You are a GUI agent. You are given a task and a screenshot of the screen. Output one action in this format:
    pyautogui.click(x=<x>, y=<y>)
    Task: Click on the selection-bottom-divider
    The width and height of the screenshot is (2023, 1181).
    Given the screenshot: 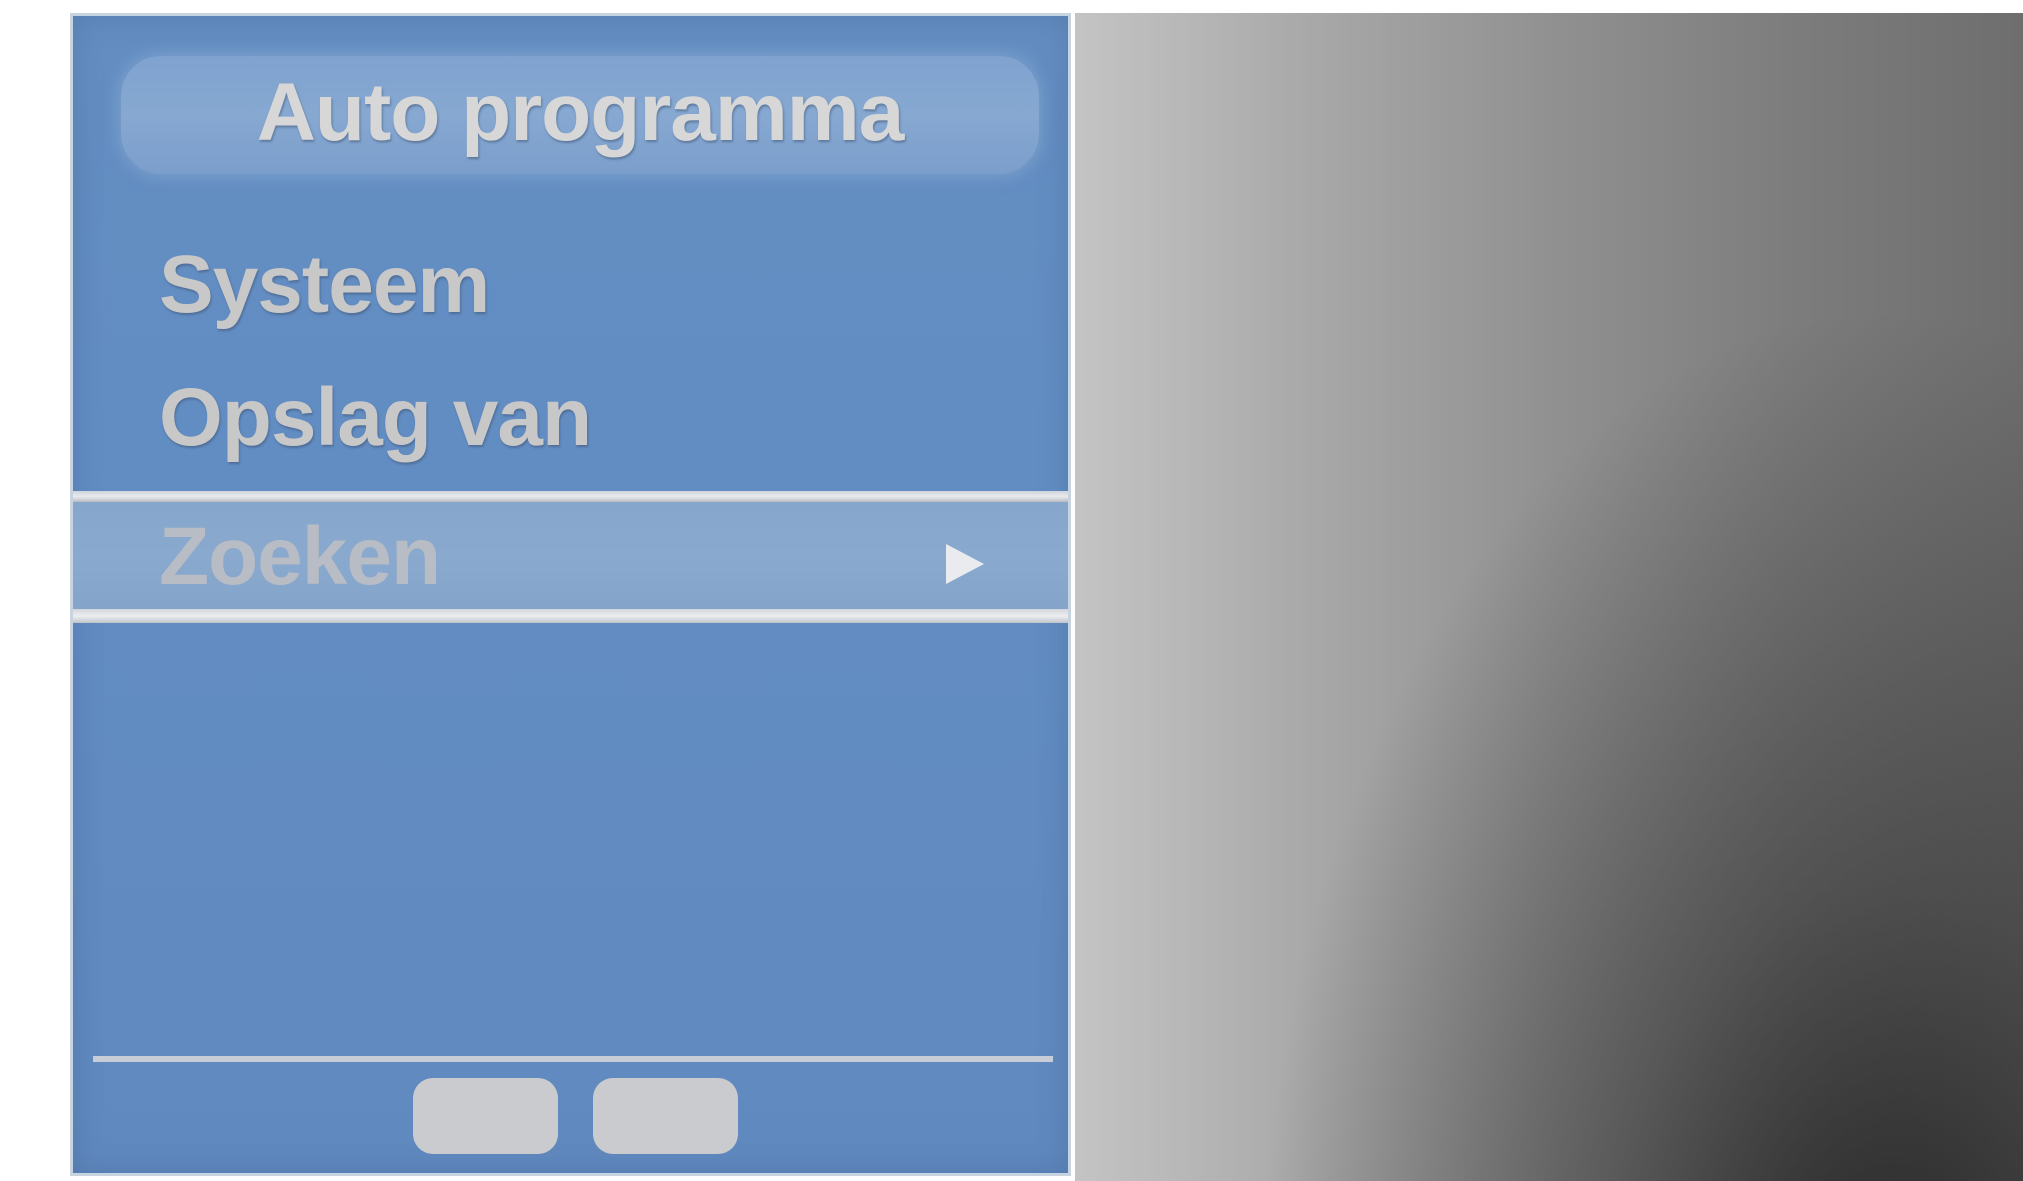 What is the action you would take?
    pyautogui.click(x=570, y=616)
    